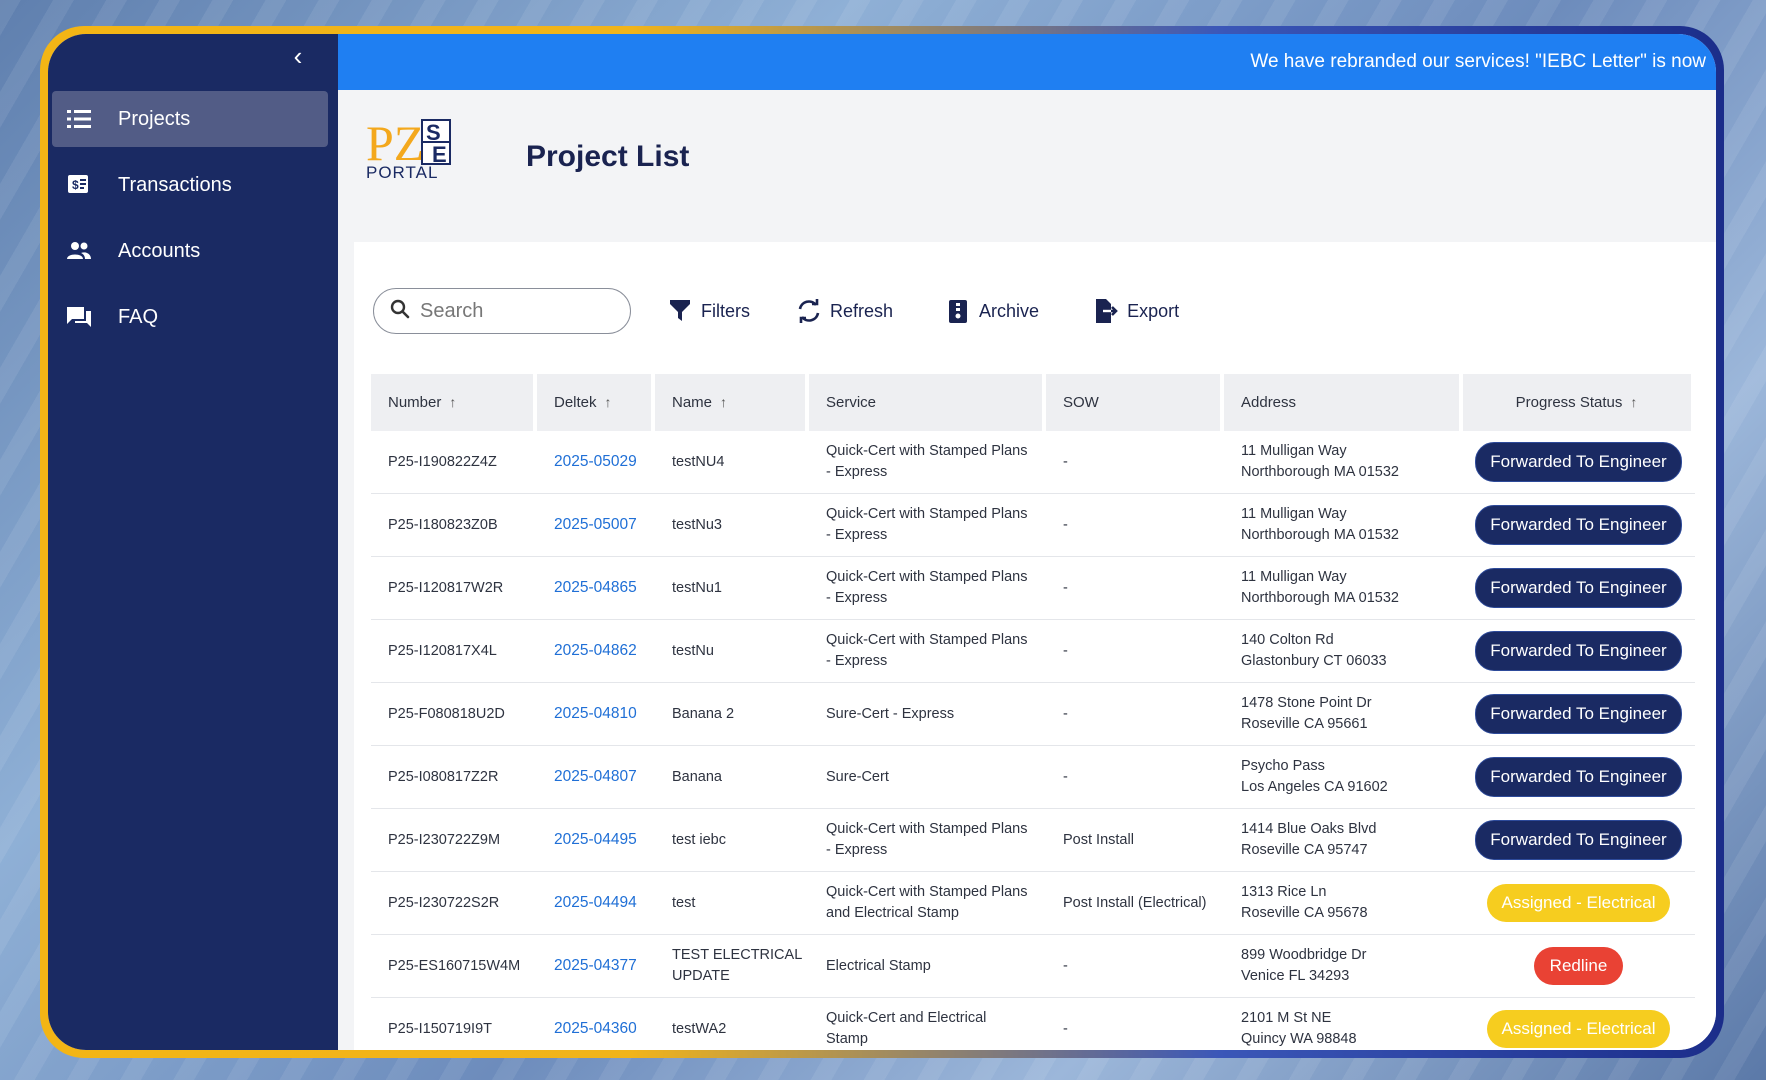 This screenshot has height=1080, width=1766. I want to click on cell-address: 11 Mulligan Way Northborough MA 01532, so click(1343, 588).